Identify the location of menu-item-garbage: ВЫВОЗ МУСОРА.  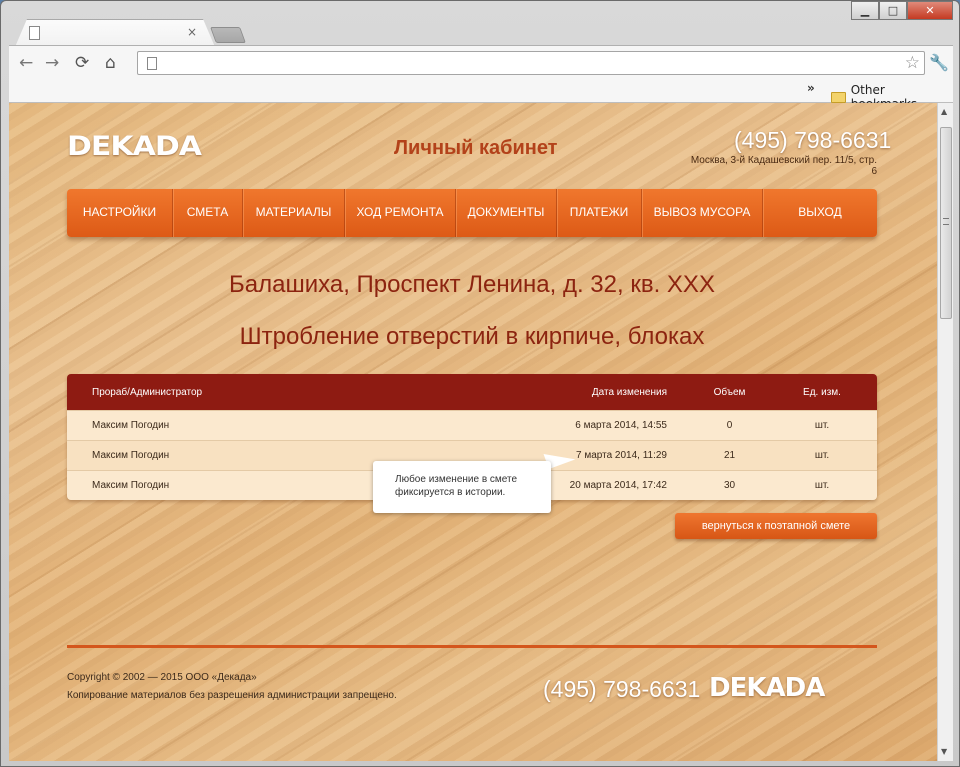
(702, 213).